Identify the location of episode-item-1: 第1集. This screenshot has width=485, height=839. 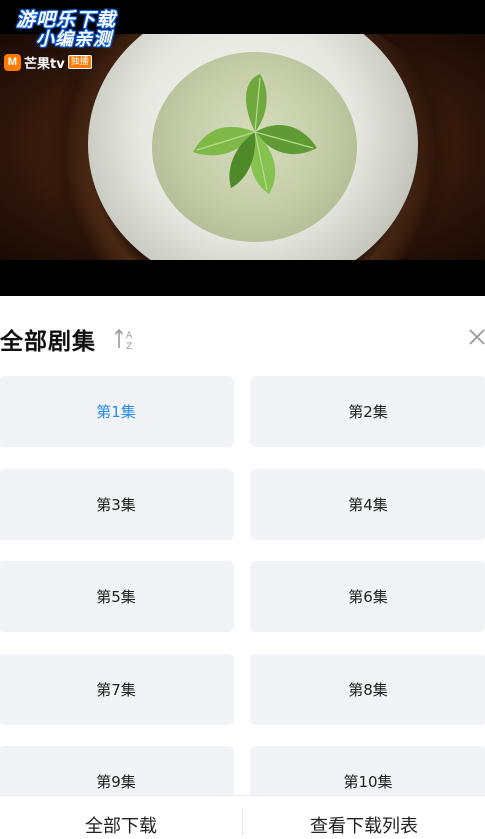
(117, 411).